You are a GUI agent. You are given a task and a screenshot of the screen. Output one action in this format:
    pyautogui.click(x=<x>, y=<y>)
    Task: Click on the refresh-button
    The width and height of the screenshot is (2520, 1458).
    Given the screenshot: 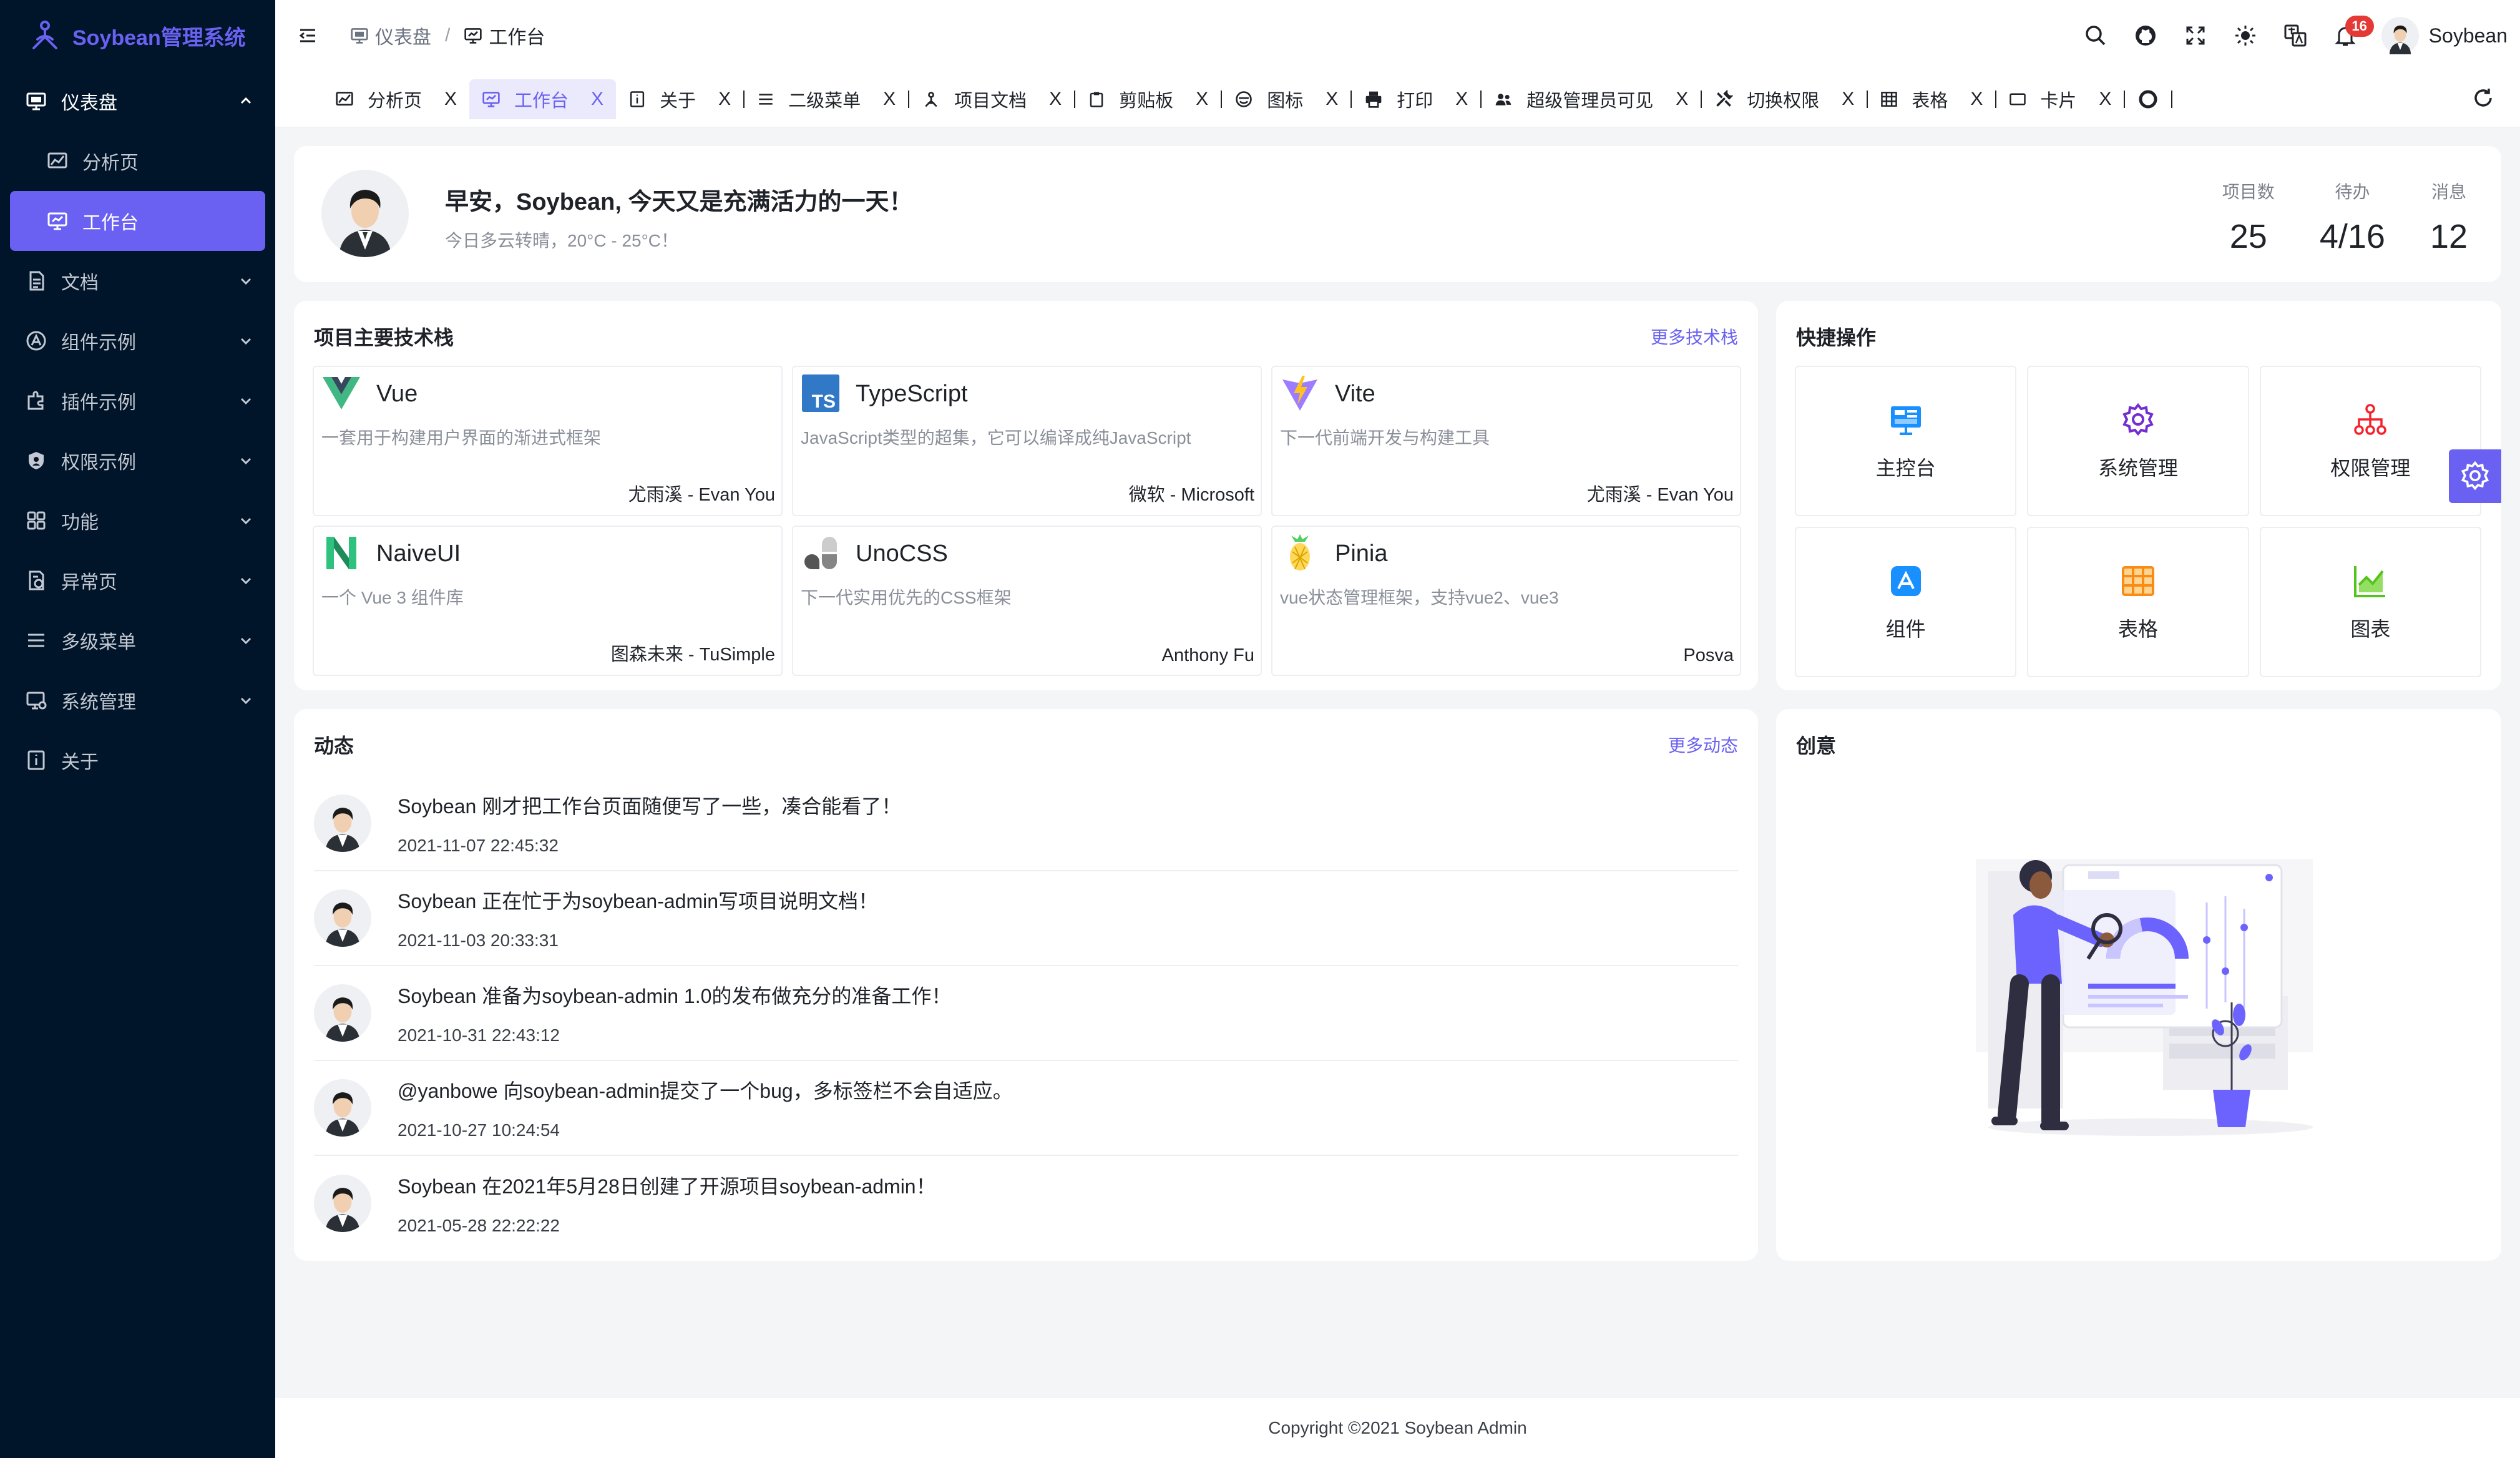 What is the action you would take?
    pyautogui.click(x=2483, y=98)
    